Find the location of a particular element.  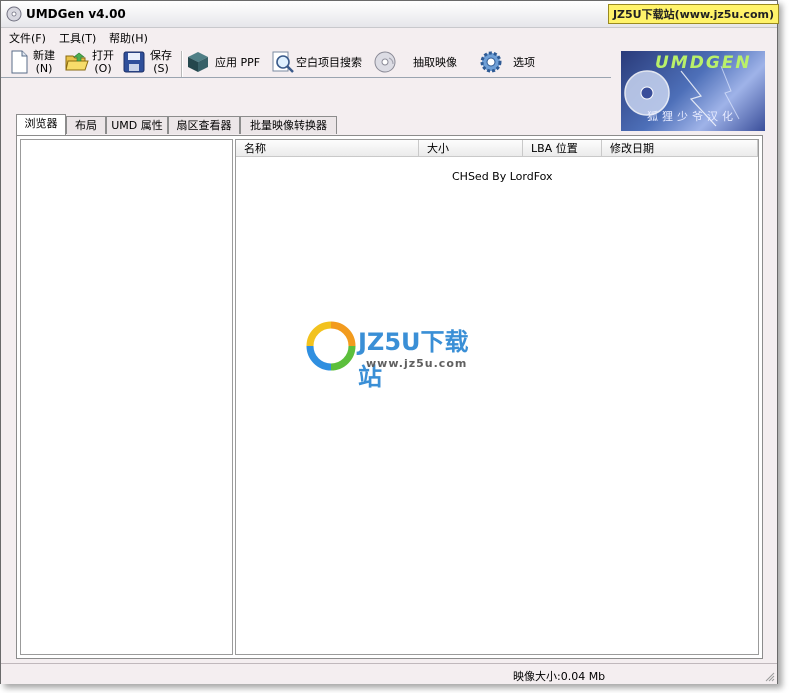

save-disk-icon is located at coordinates (134, 62).